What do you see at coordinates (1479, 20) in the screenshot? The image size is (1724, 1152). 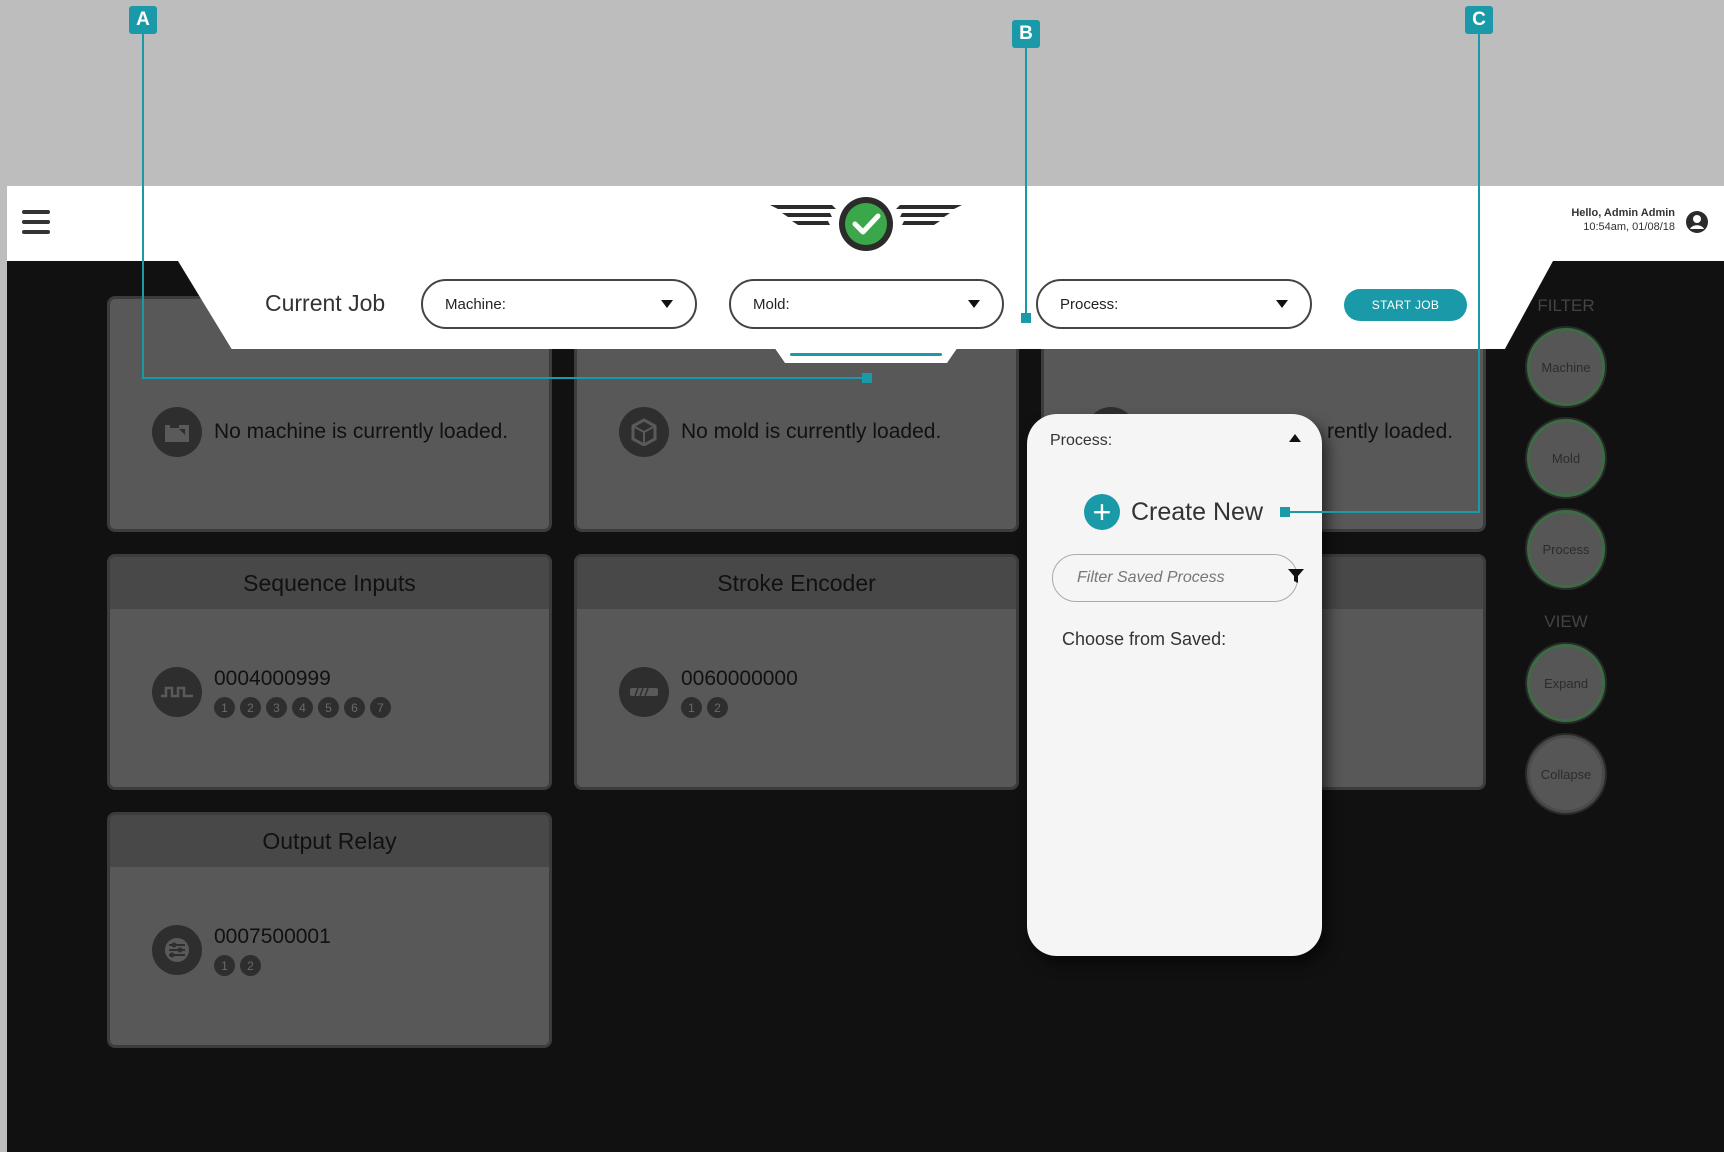 I see `callout-c-badge: C` at bounding box center [1479, 20].